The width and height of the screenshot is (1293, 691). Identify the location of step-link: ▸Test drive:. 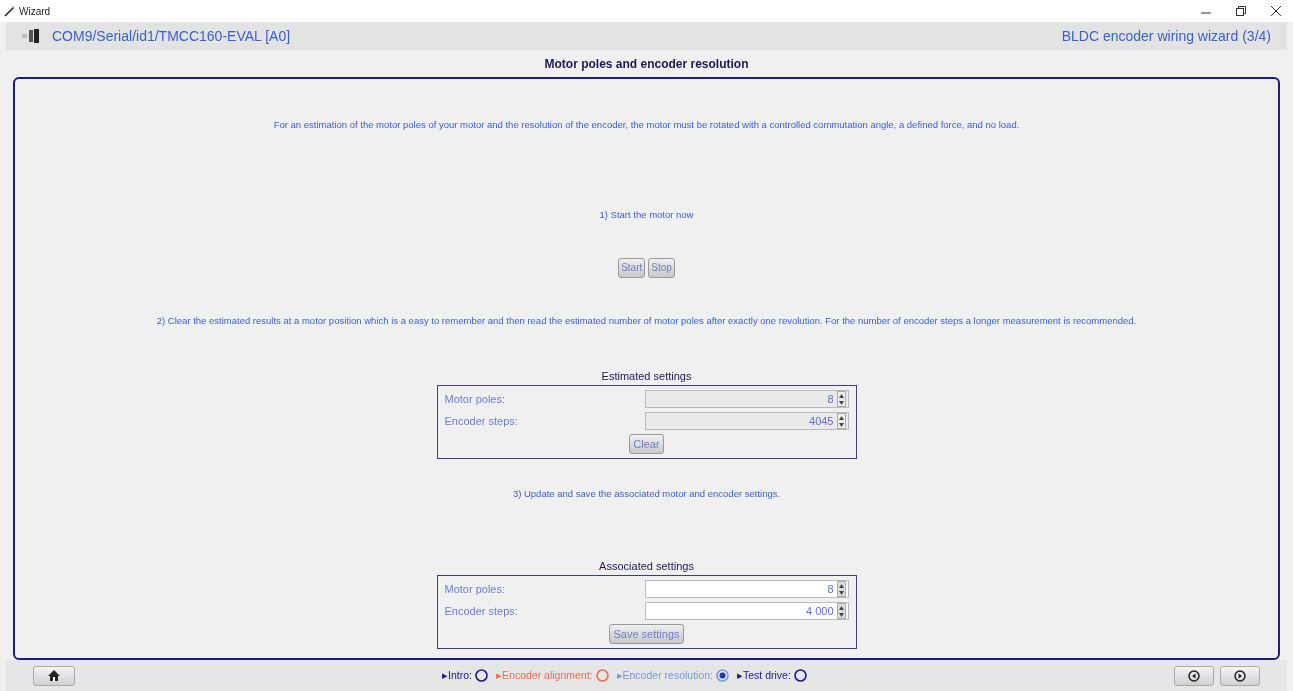
(764, 675).